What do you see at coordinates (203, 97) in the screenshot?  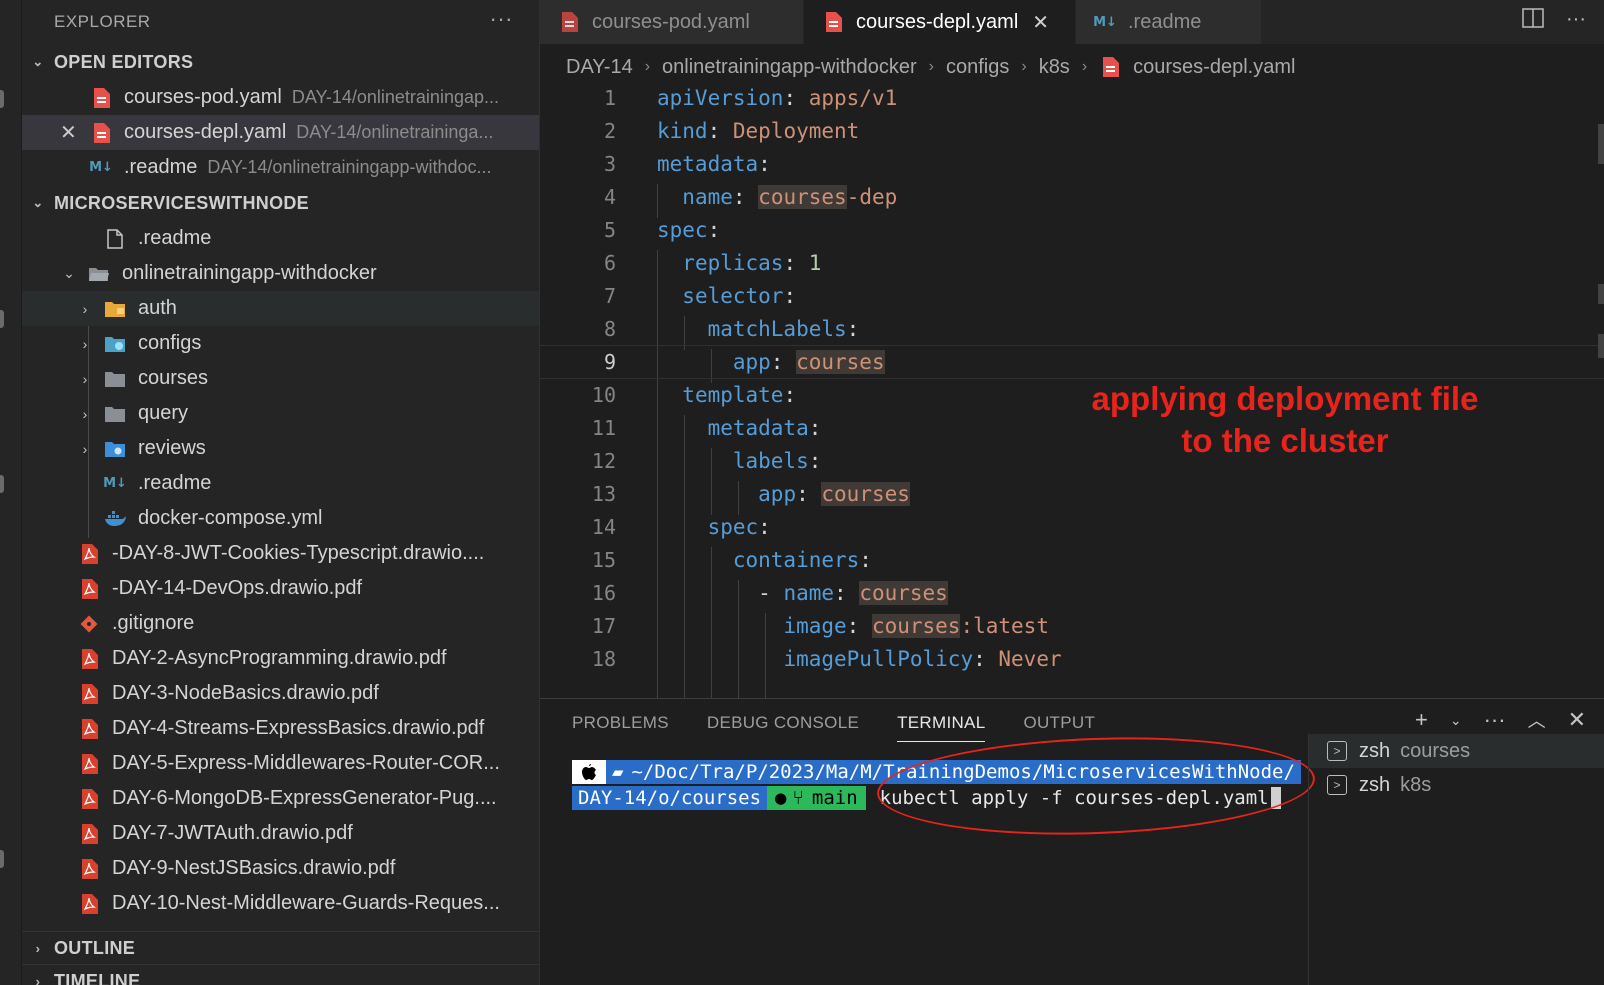 I see `file-name: courses-pod.yaml` at bounding box center [203, 97].